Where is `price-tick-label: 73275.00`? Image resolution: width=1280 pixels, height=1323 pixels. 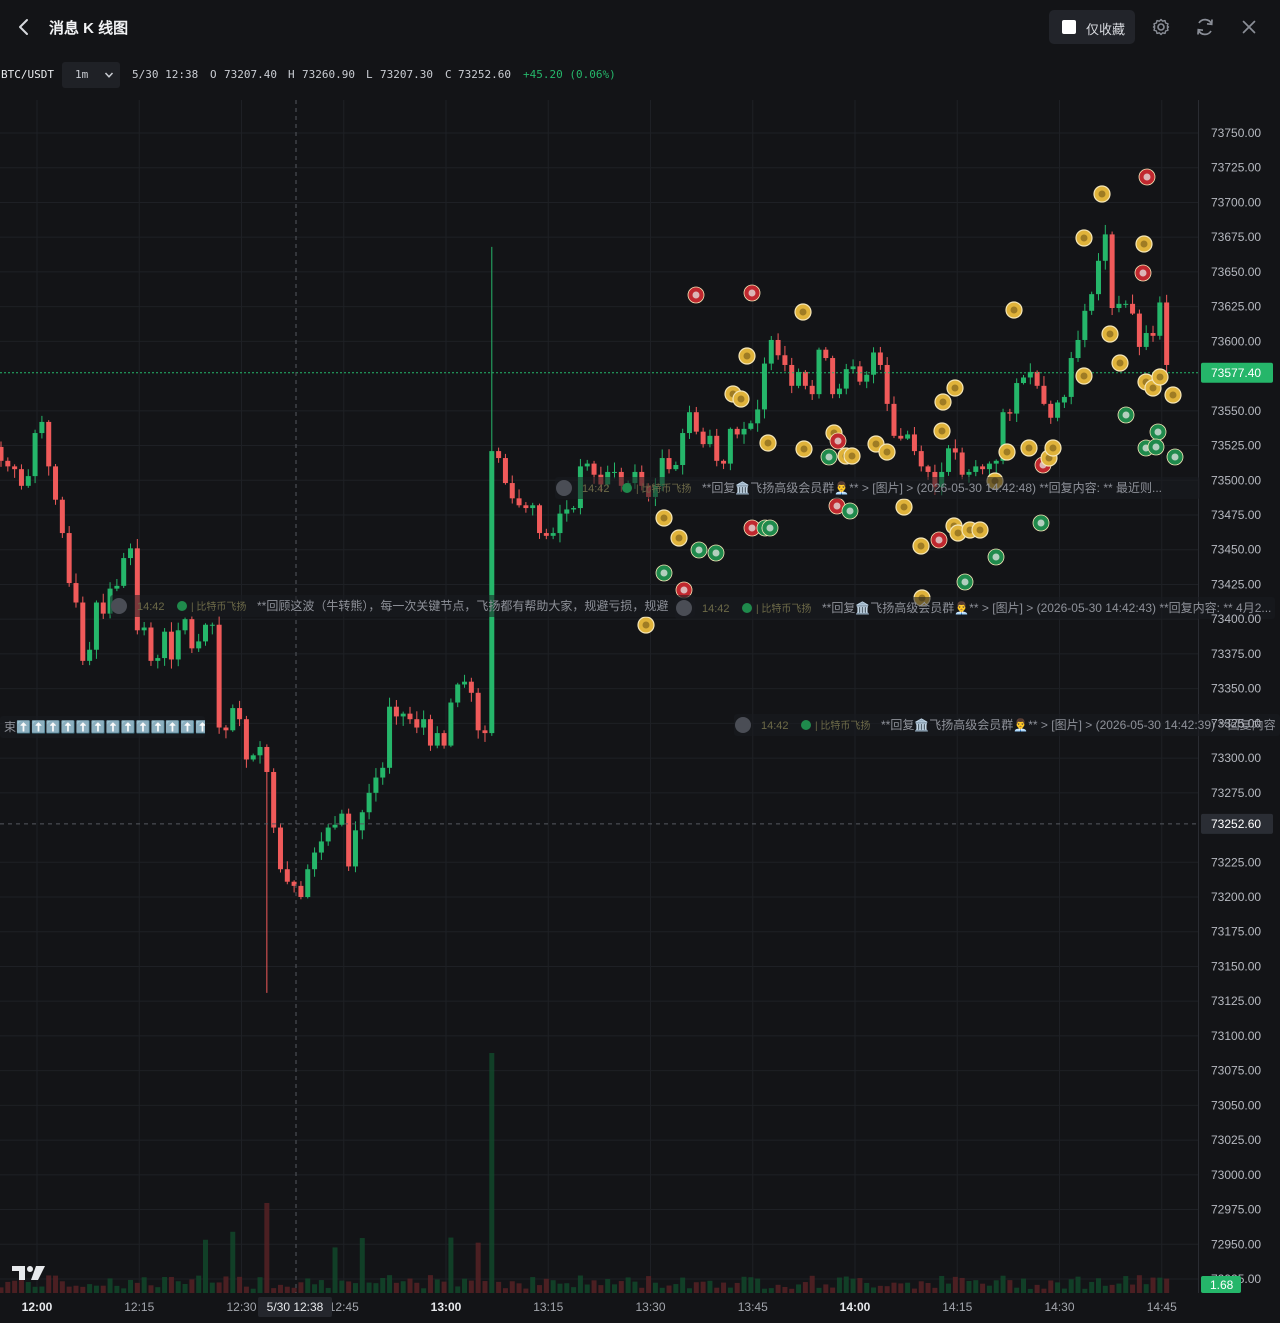 price-tick-label: 73275.00 is located at coordinates (1236, 793).